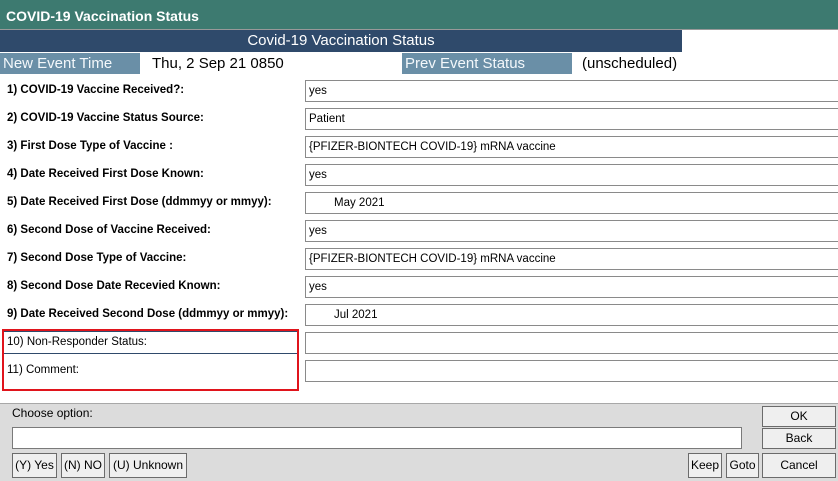 This screenshot has width=838, height=481. What do you see at coordinates (742, 465) in the screenshot?
I see `goto-button: Goto` at bounding box center [742, 465].